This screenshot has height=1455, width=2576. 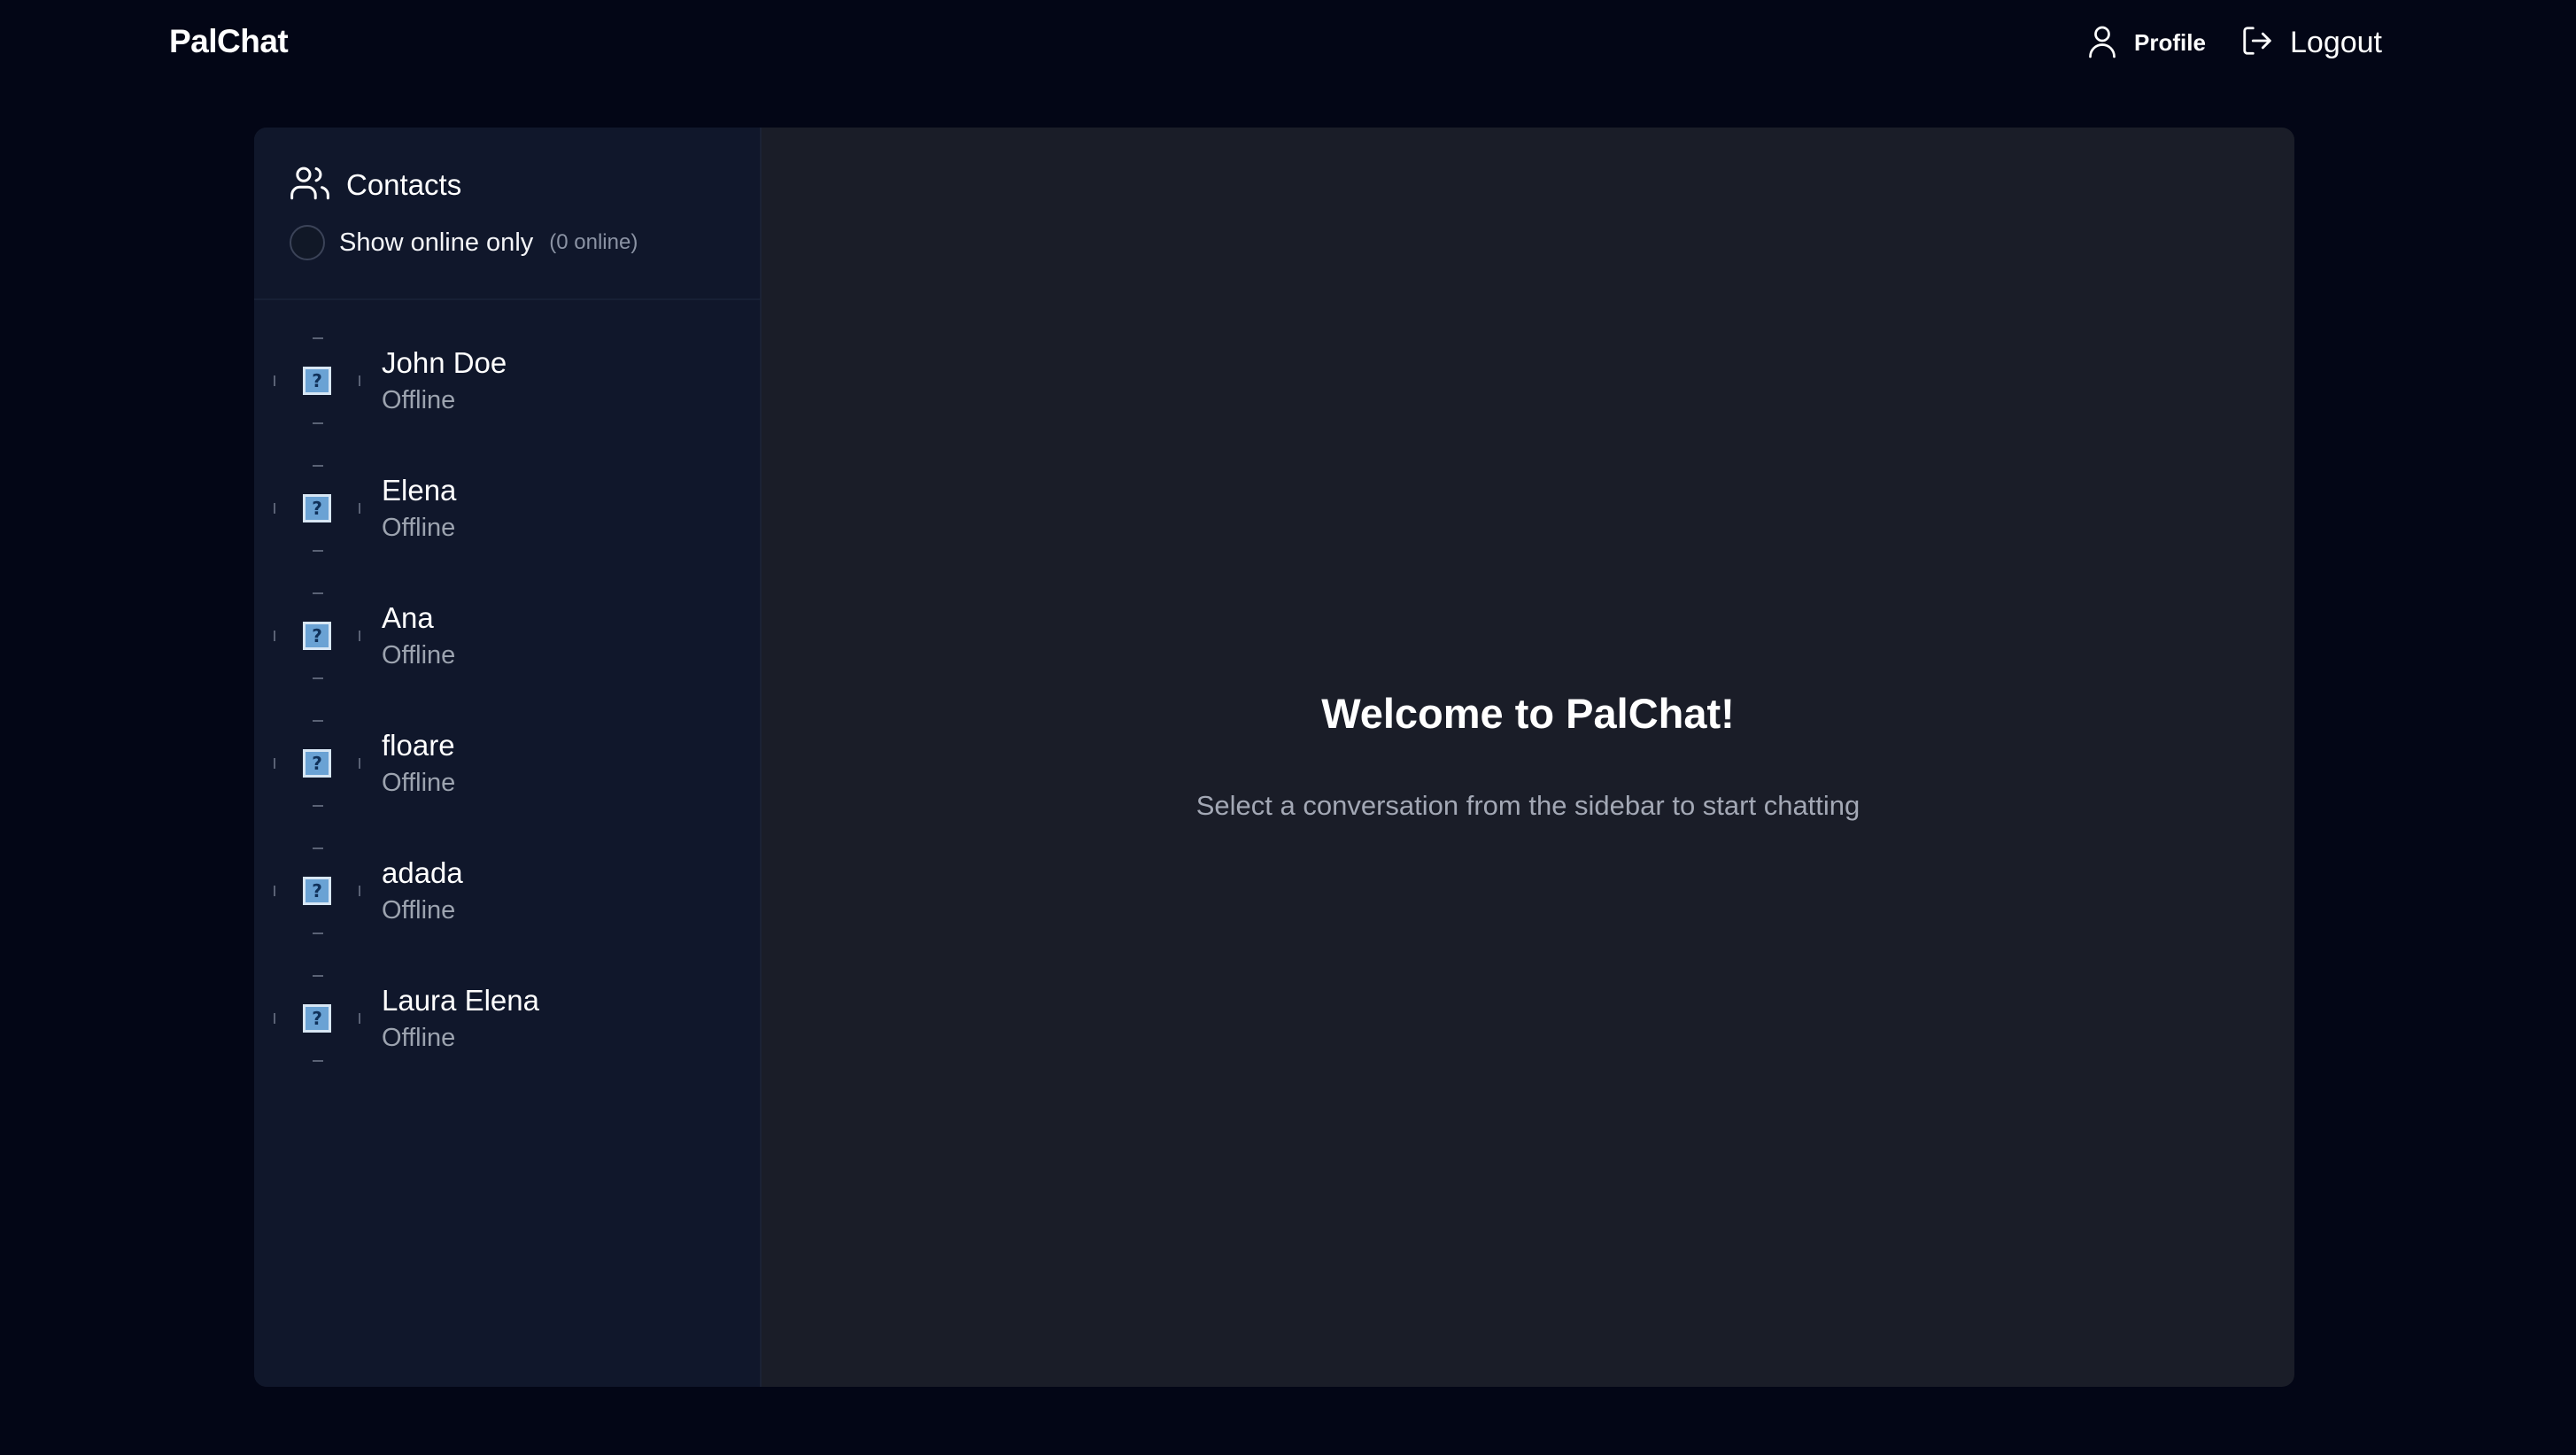 What do you see at coordinates (460, 1000) in the screenshot?
I see `contact-name: Laura Elena` at bounding box center [460, 1000].